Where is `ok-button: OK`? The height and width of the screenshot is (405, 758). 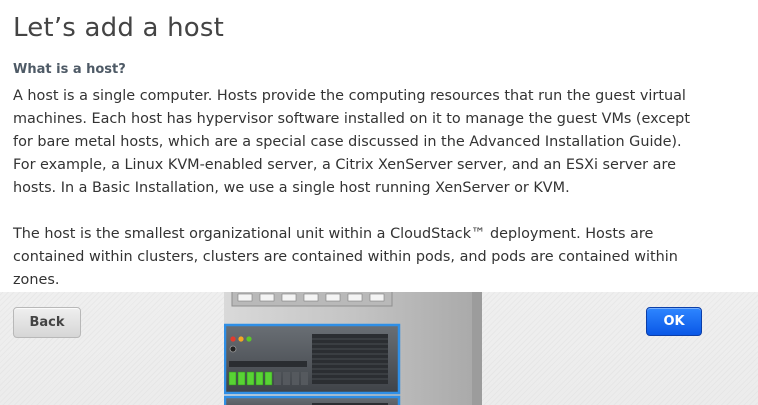
ok-button: OK is located at coordinates (674, 321).